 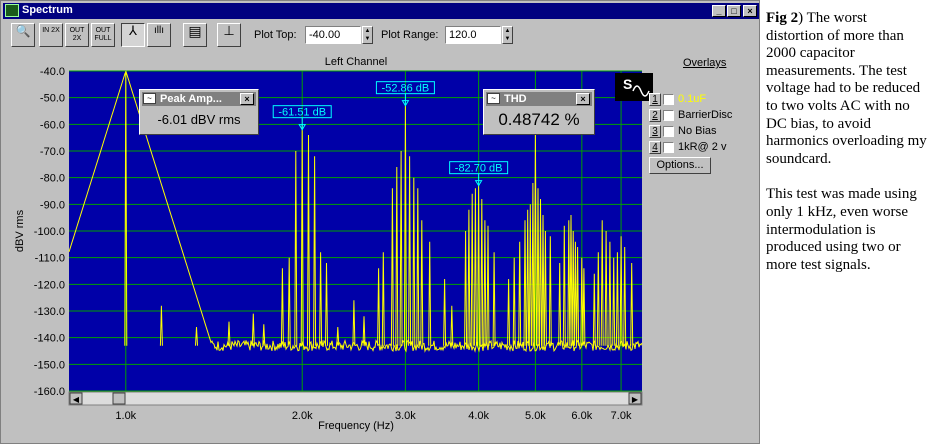 I want to click on y-tick-label: -120.0, so click(x=49, y=285).